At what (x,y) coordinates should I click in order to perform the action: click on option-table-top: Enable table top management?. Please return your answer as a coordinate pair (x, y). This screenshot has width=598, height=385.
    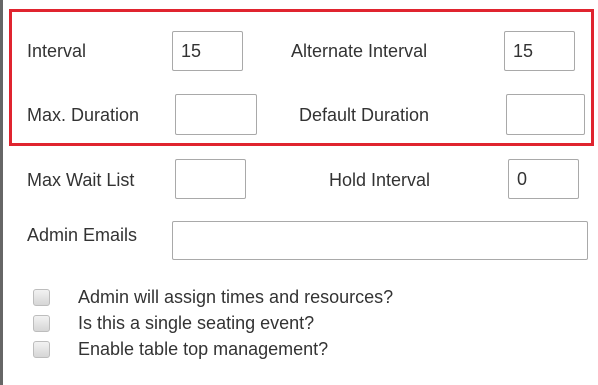
    Looking at the image, I should click on (213, 349).